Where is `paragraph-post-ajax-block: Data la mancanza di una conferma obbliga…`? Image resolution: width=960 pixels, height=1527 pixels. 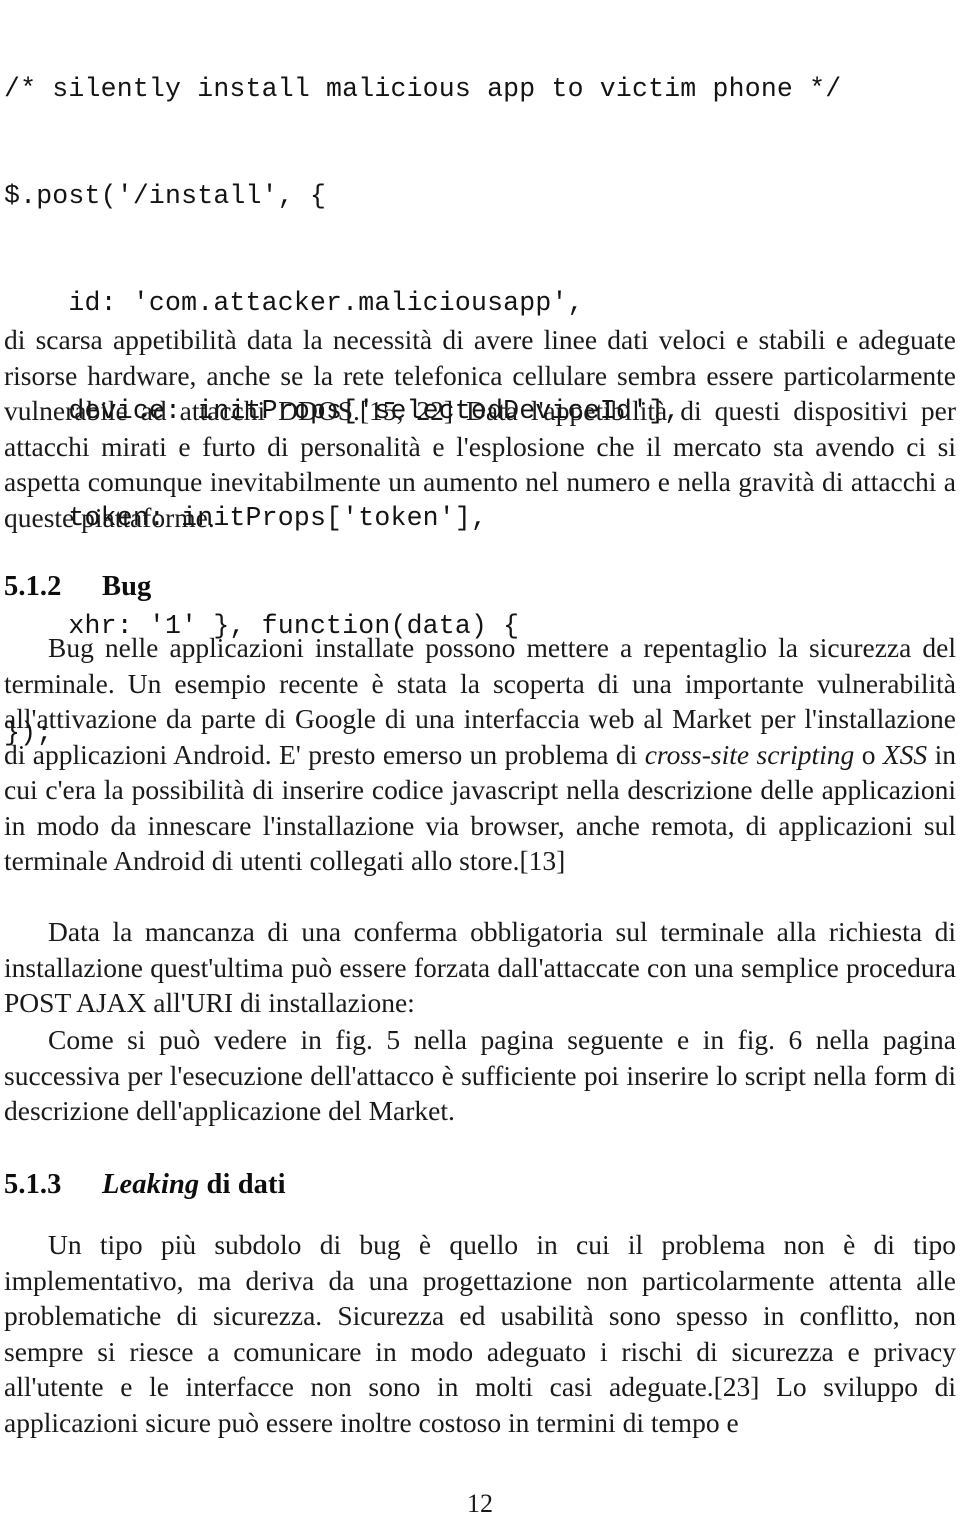
paragraph-post-ajax-block: Data la mancanza di una conferma obbliga… is located at coordinates (480, 967).